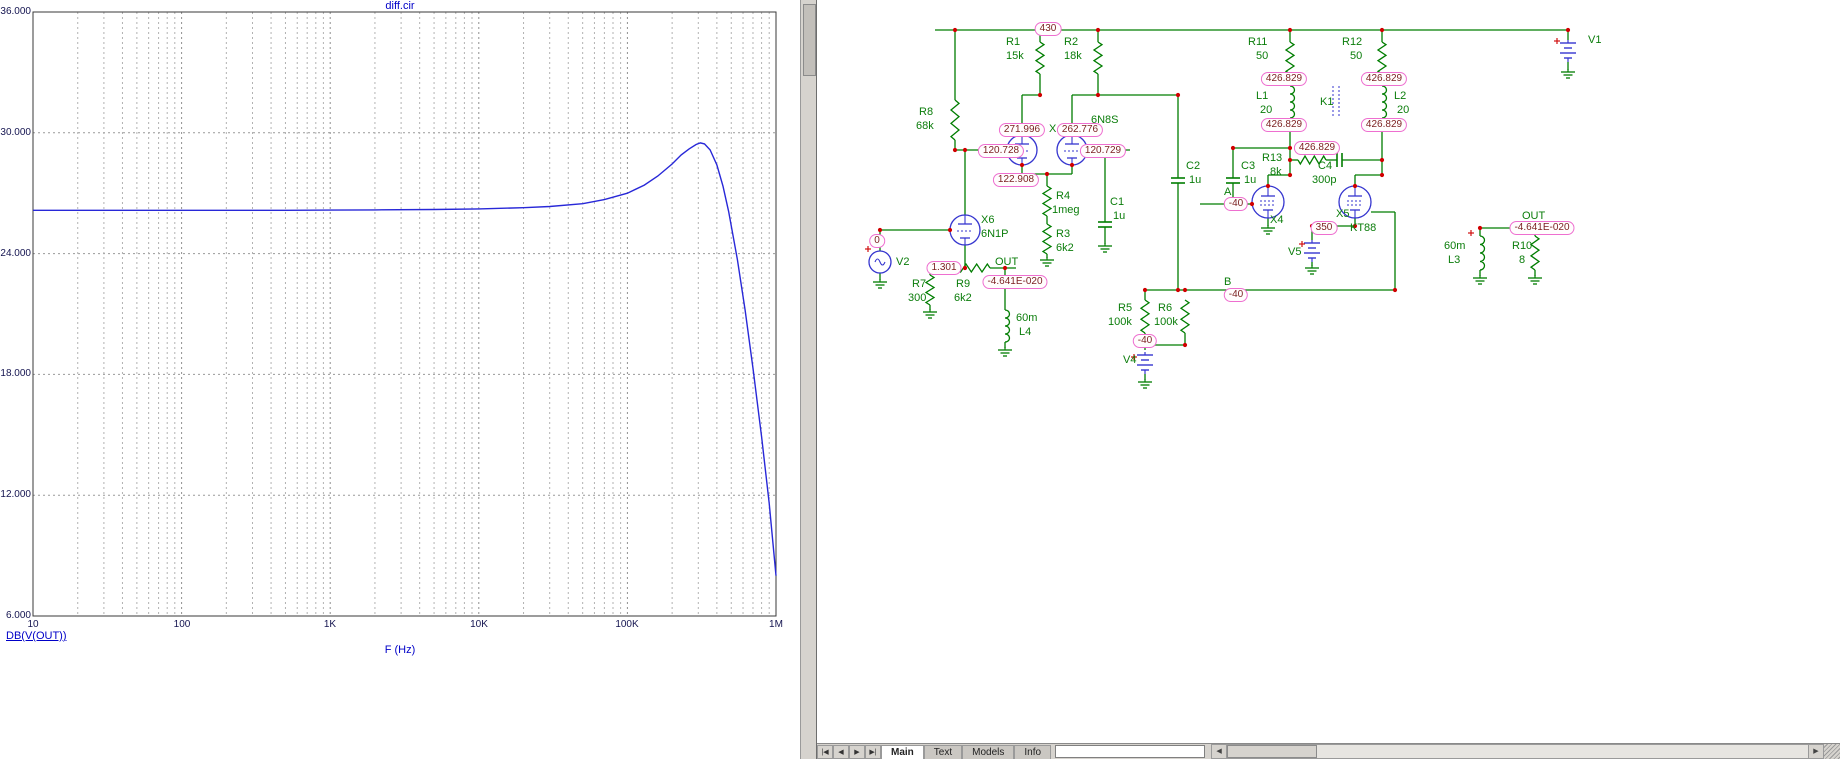  I want to click on plot-vertical-scrollbar, so click(808, 379).